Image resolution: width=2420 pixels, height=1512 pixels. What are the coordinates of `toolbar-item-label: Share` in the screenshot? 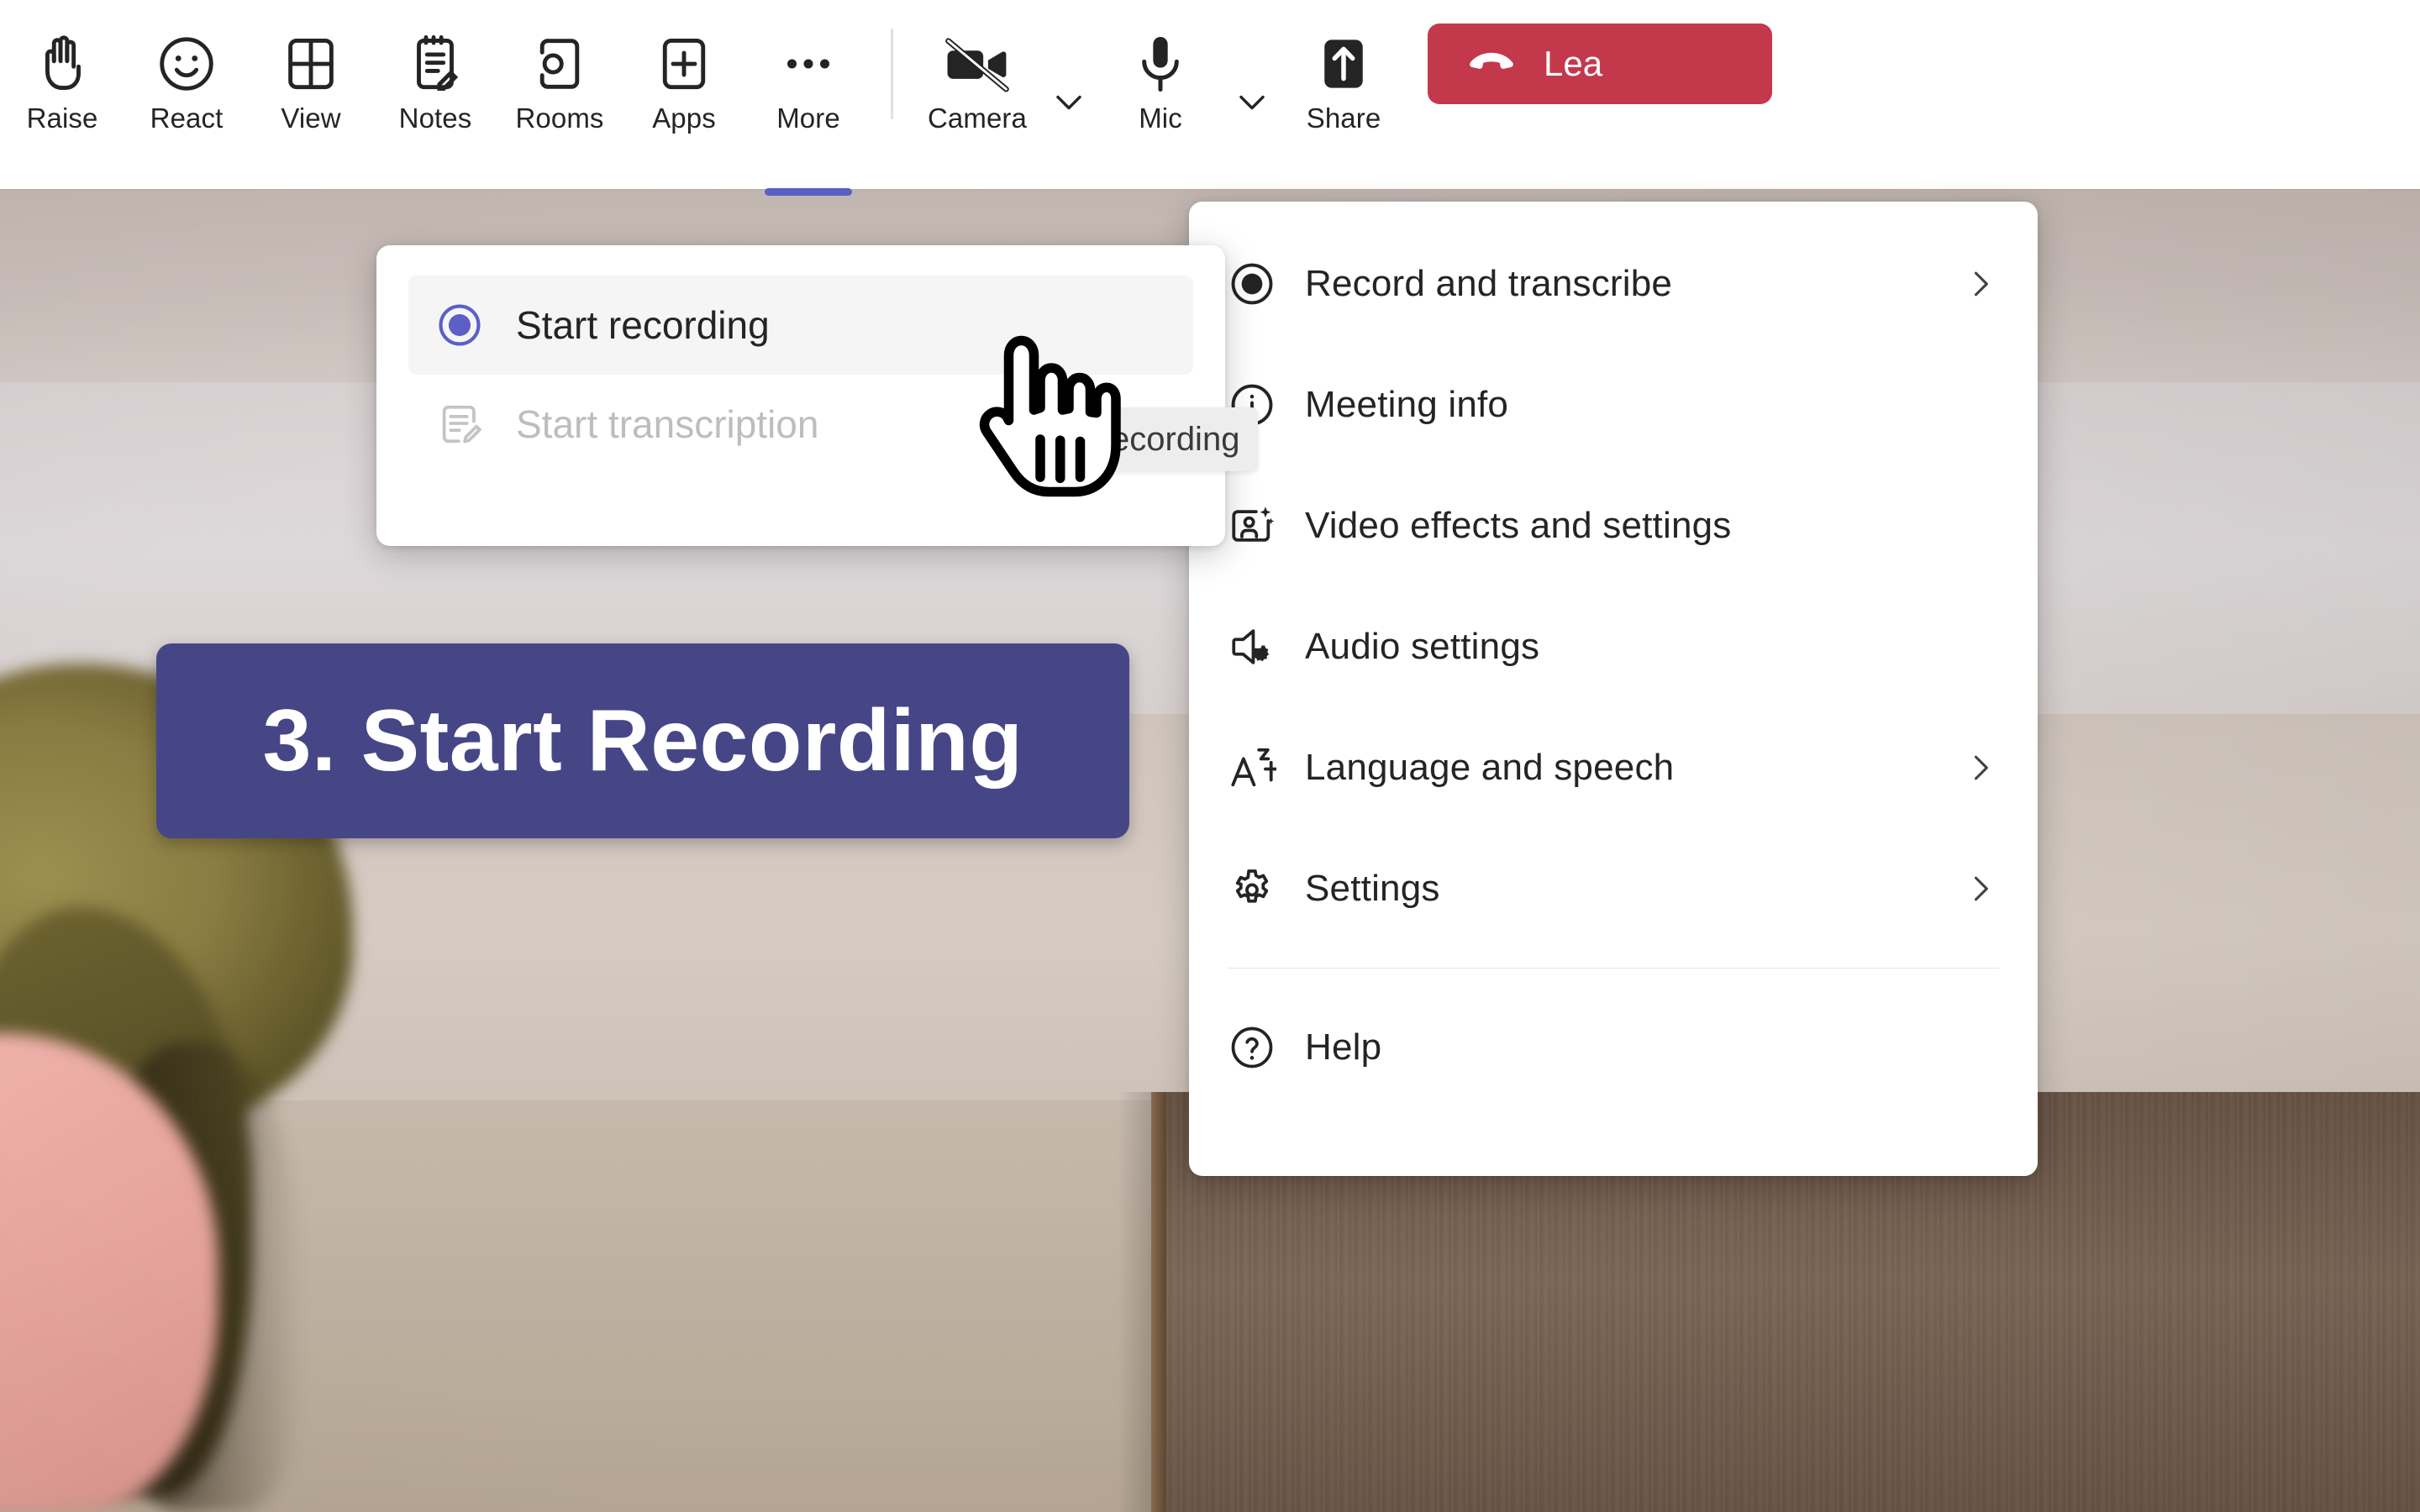 It's located at (1344, 118).